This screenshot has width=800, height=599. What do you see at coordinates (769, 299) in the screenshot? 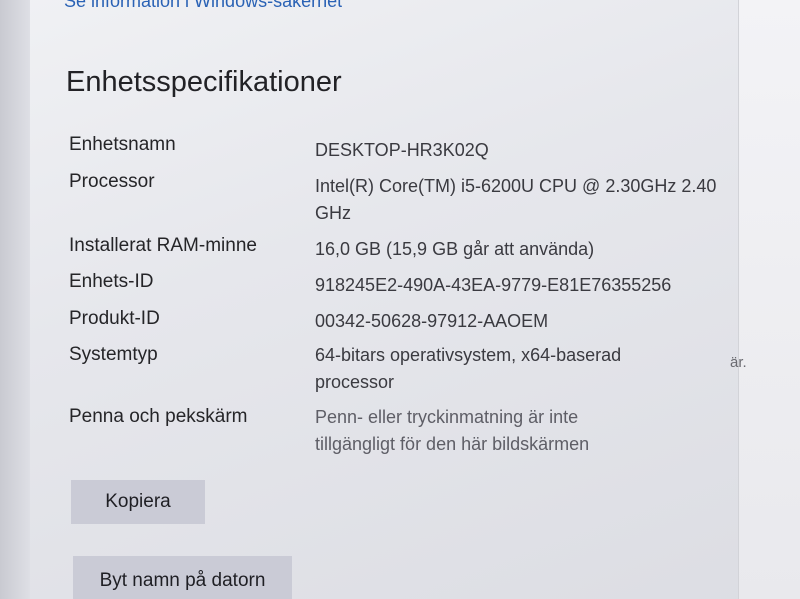
I see `right-related-panel` at bounding box center [769, 299].